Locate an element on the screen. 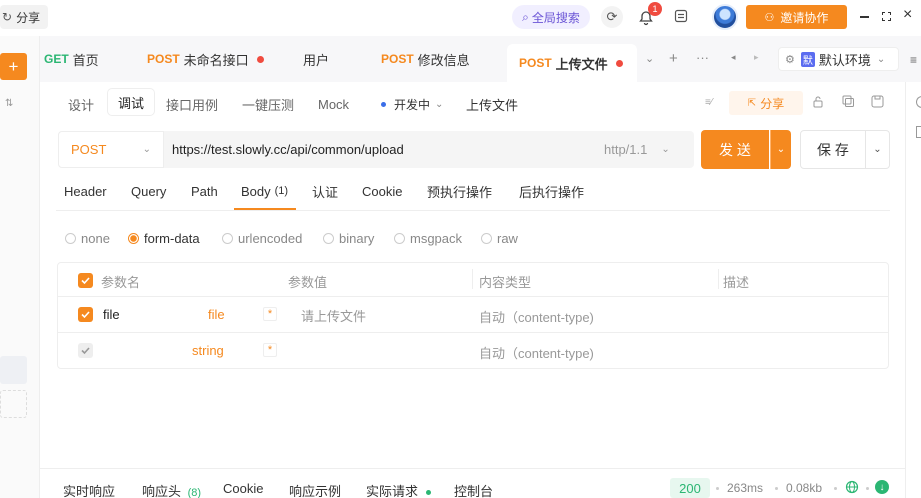 The width and height of the screenshot is (921, 498). tab-stress-label: 一键压测 is located at coordinates (268, 105).